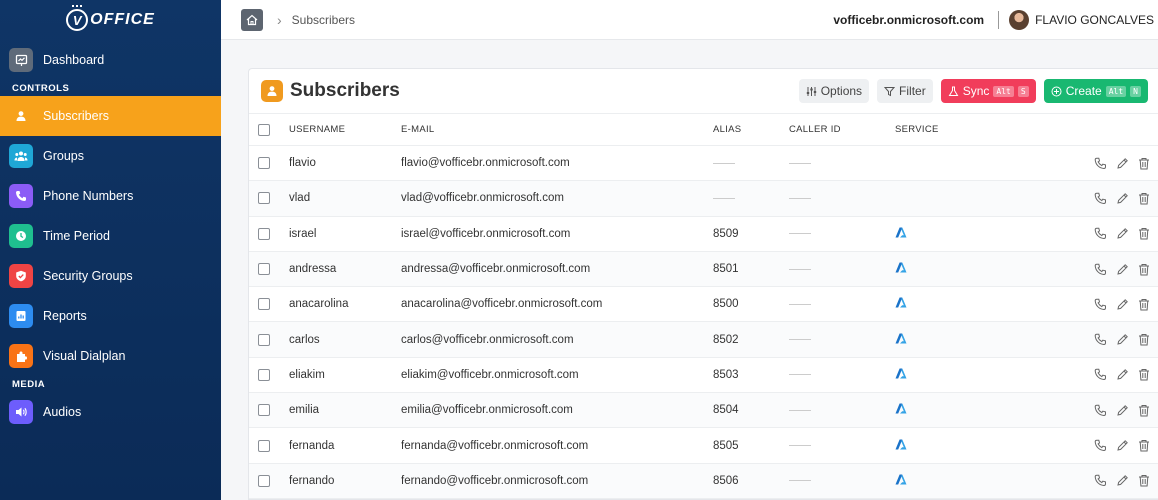  I want to click on sidebar-item-audios: Audios, so click(110, 412).